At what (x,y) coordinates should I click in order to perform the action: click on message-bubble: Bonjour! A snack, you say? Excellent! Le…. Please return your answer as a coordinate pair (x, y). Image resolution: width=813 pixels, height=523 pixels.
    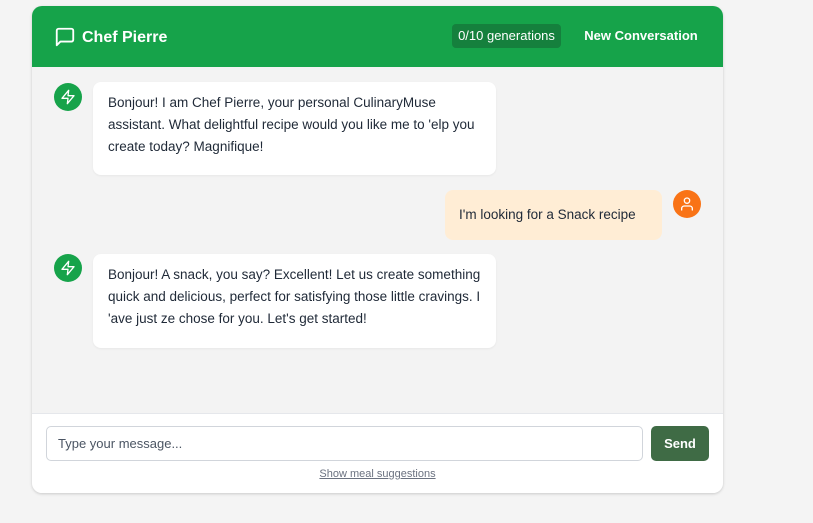
    Looking at the image, I should click on (294, 301).